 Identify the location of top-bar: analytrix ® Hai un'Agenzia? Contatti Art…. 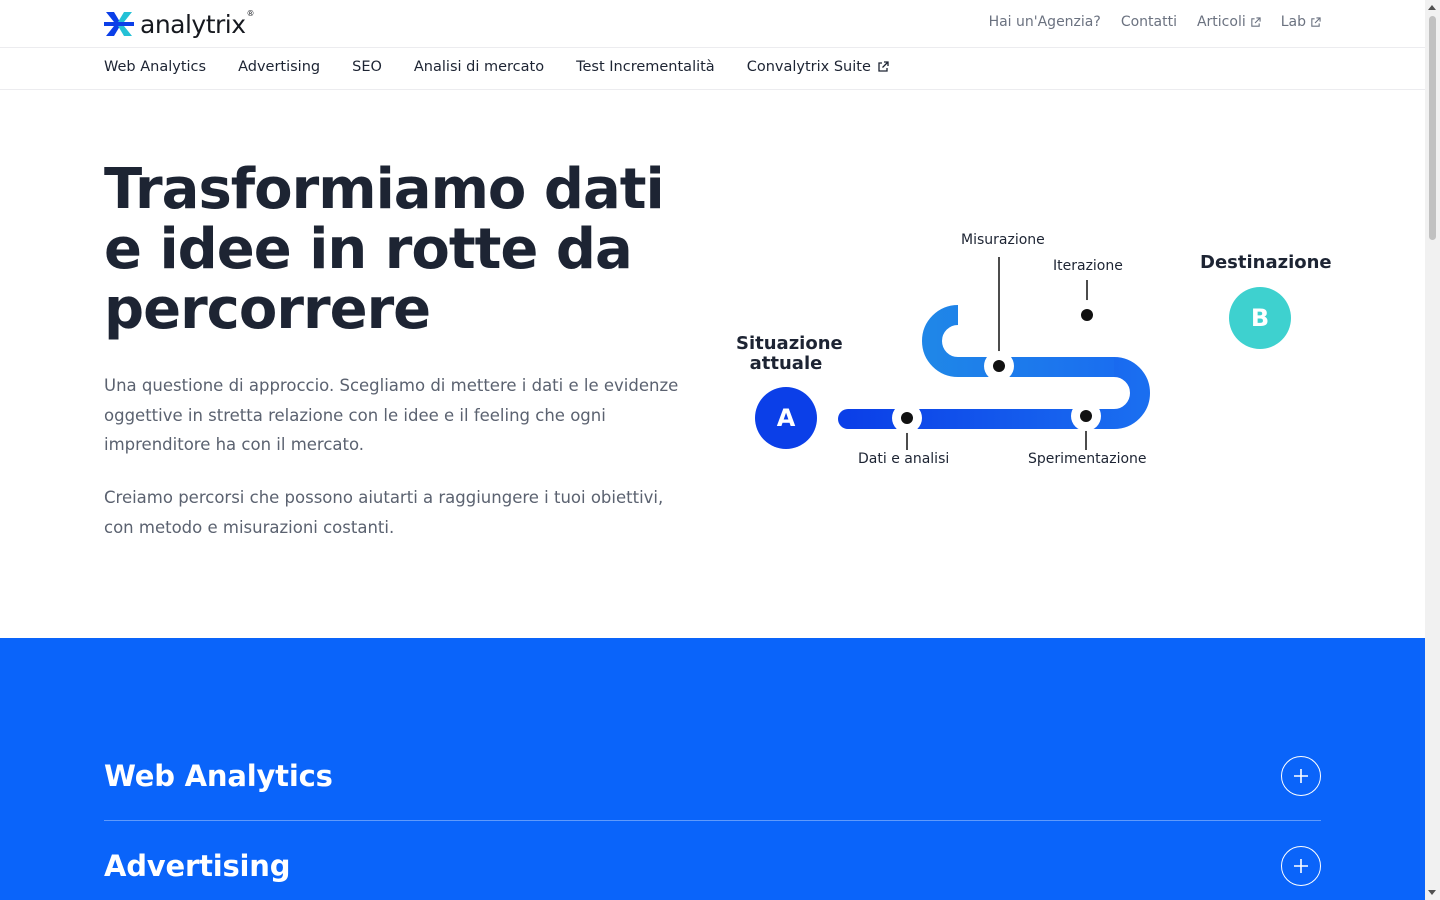
(712, 24).